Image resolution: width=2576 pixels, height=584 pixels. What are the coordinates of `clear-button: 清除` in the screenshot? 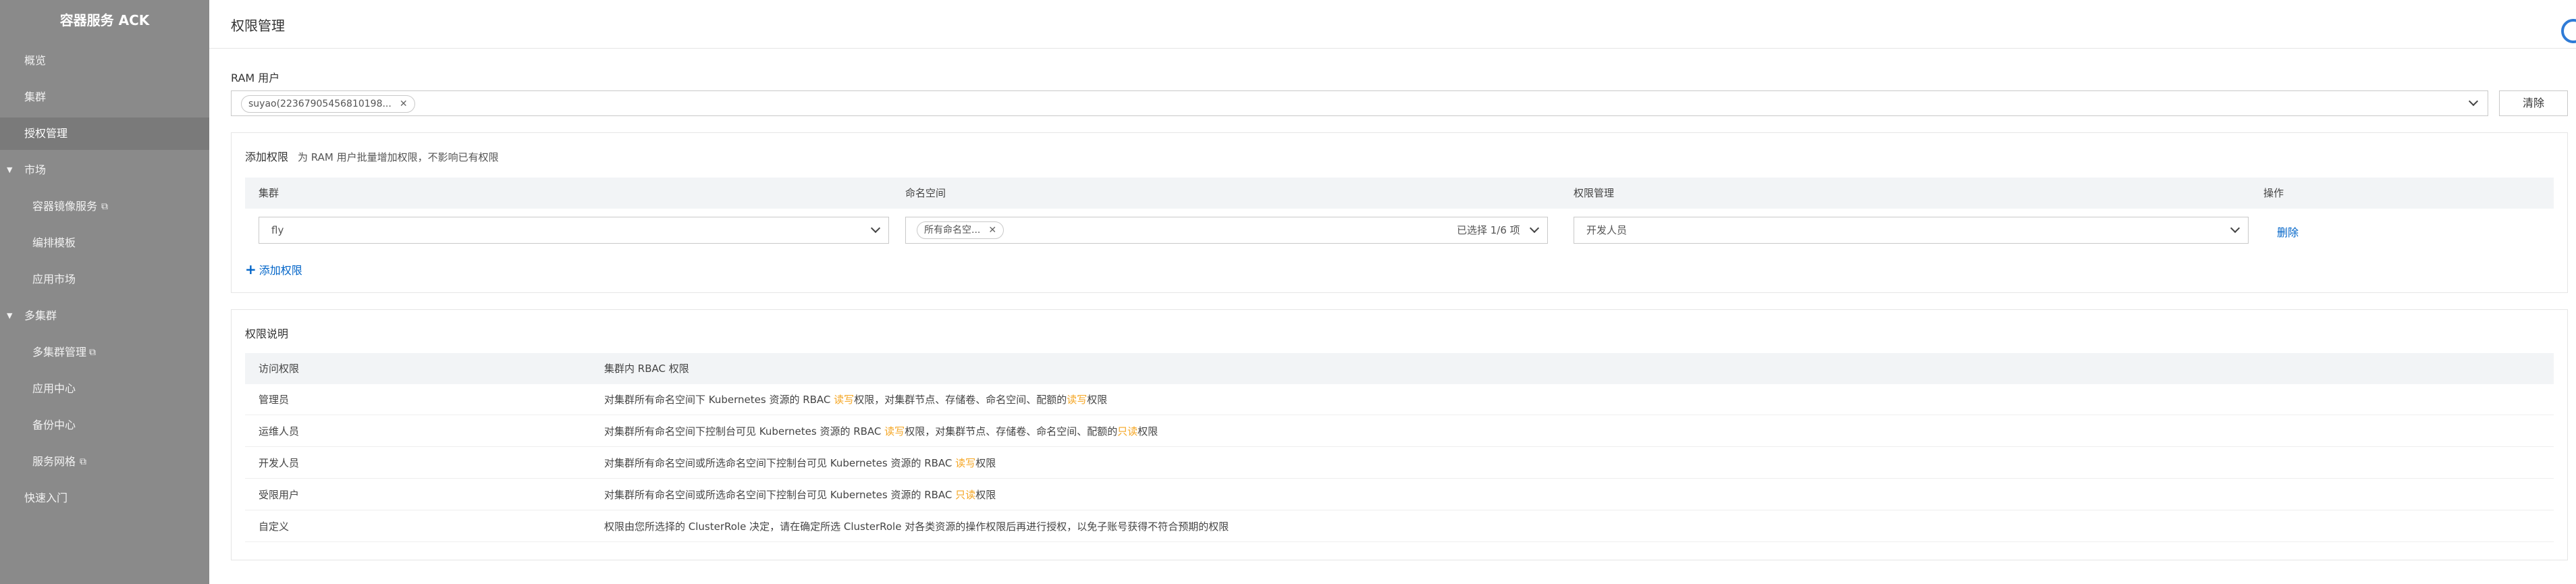 It's located at (2533, 103).